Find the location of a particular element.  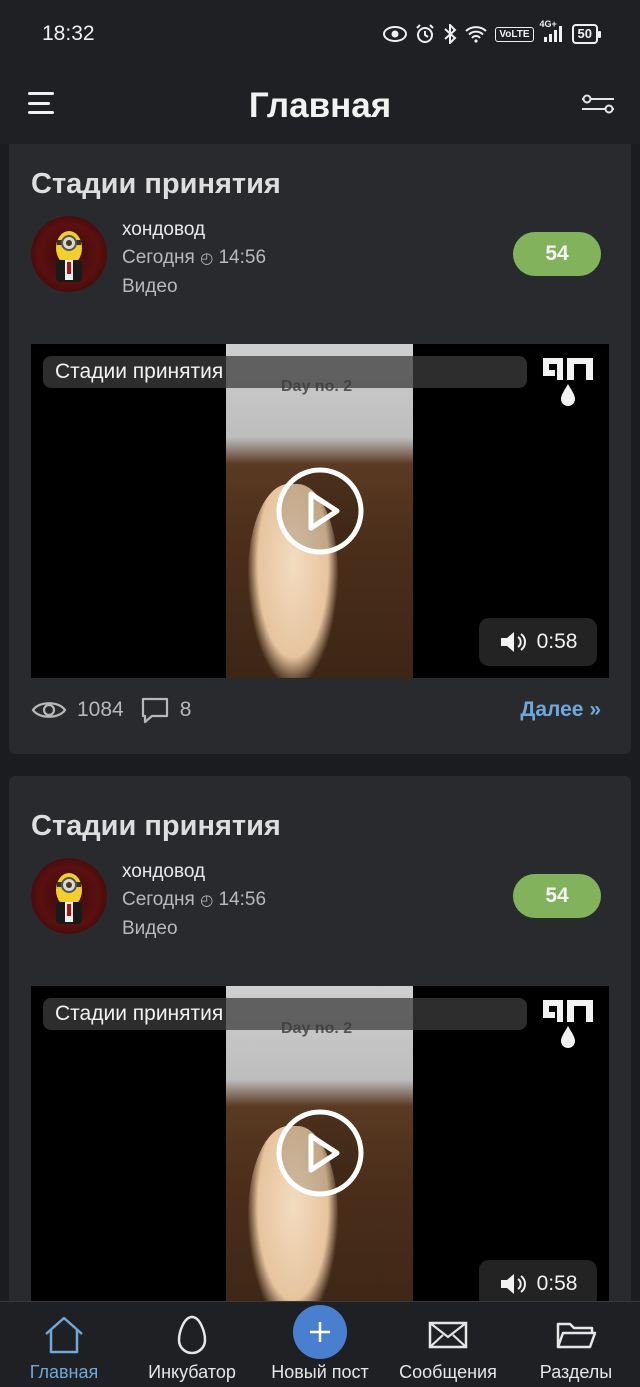

page-title: Главная is located at coordinates (320, 105).